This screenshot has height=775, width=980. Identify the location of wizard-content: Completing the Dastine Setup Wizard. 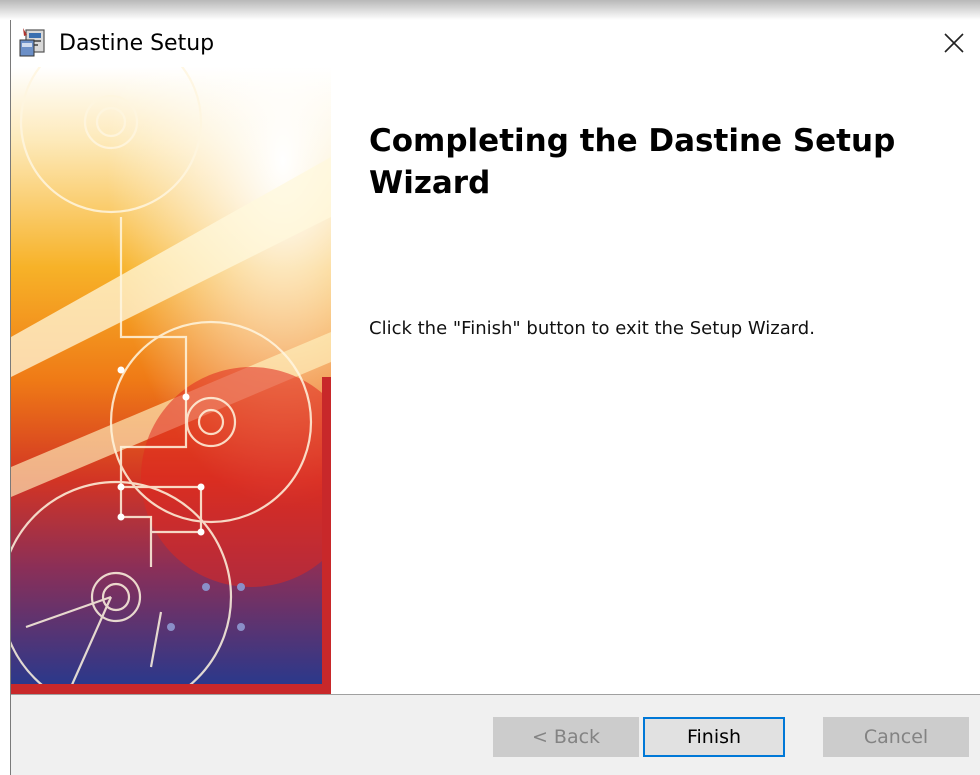
(669, 162).